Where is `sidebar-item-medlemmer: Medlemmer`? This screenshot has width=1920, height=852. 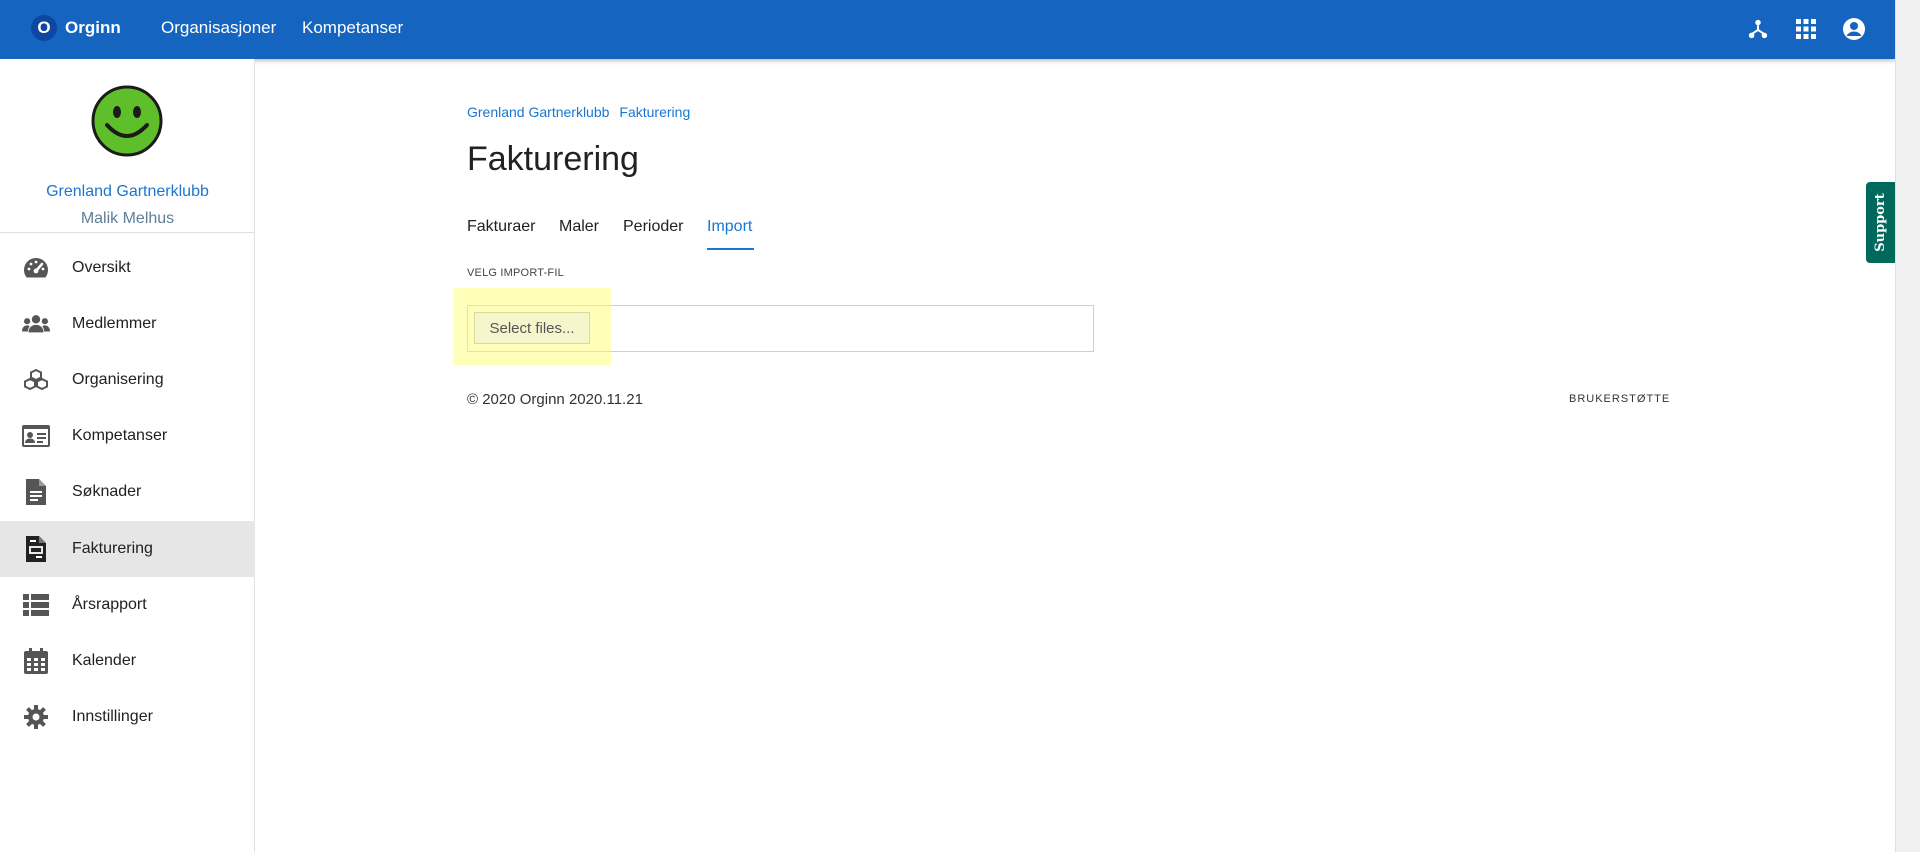 sidebar-item-medlemmer: Medlemmer is located at coordinates (127, 324).